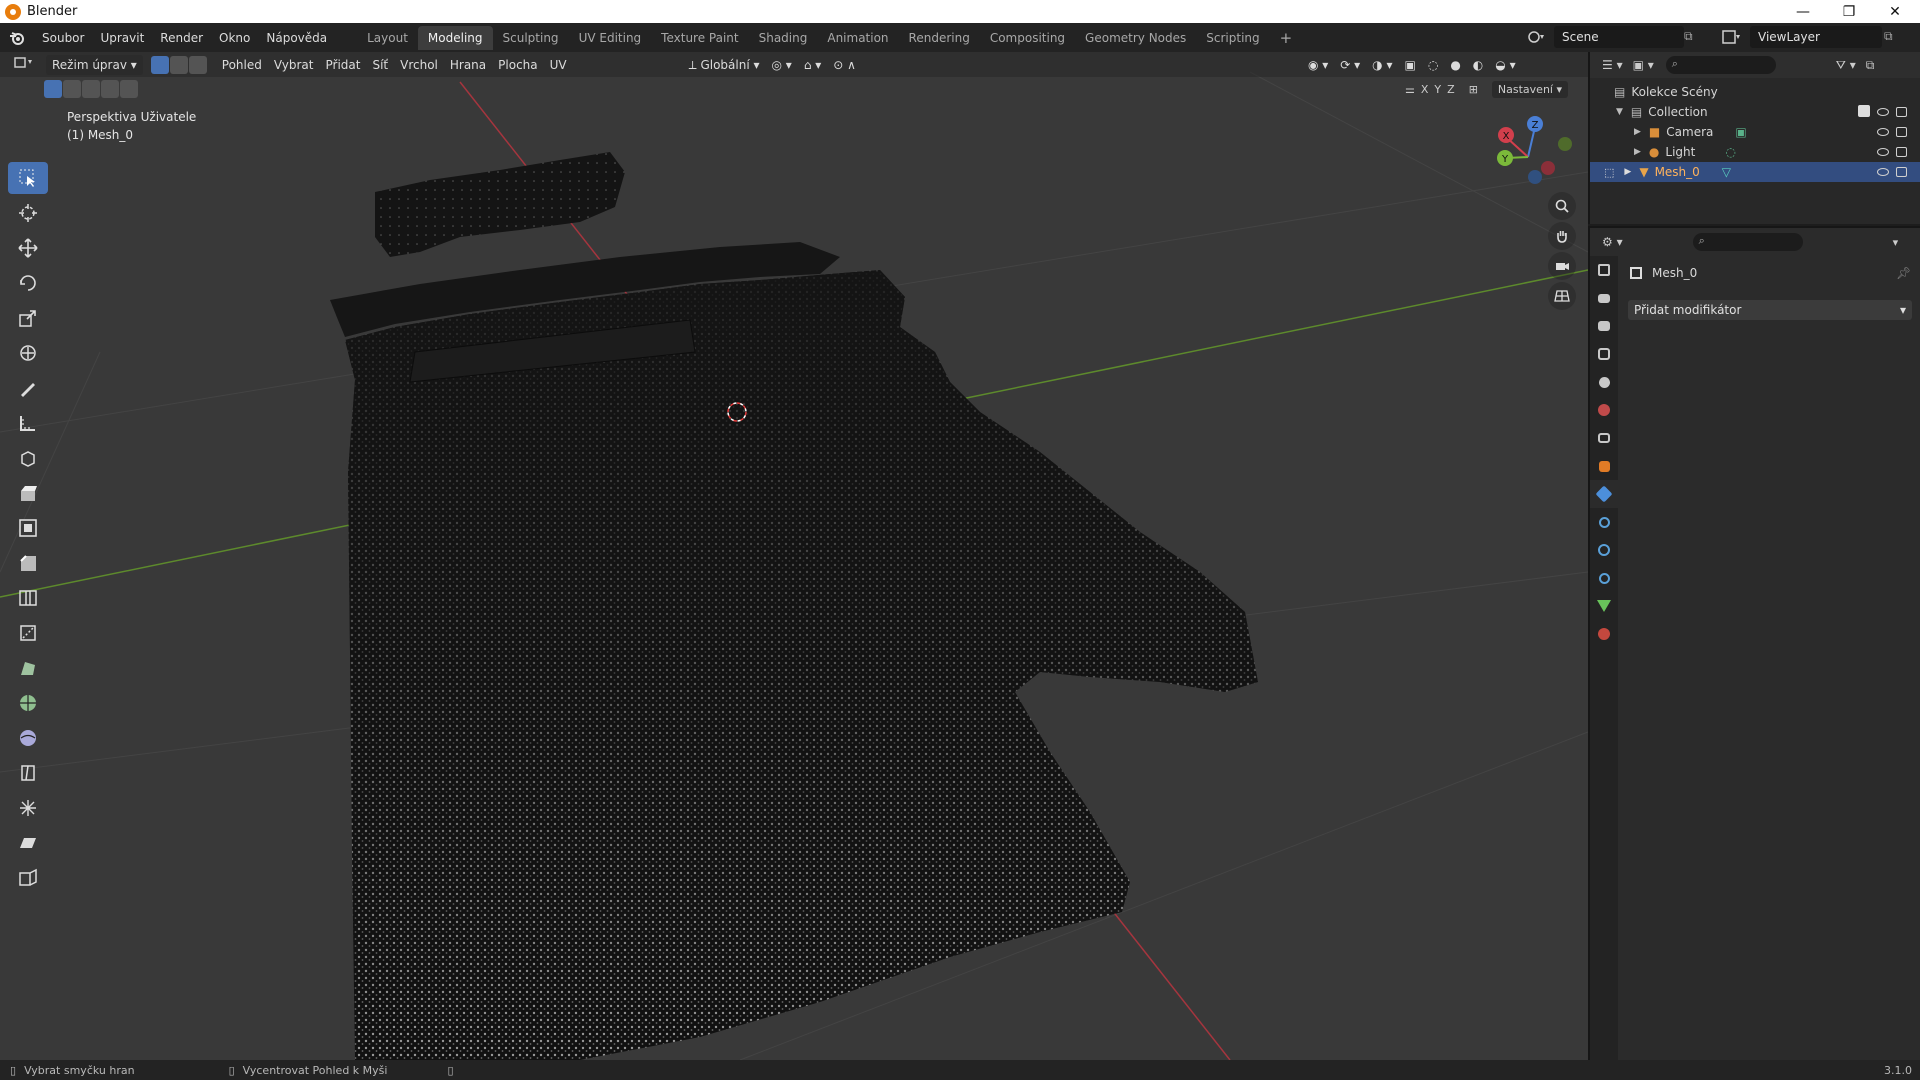 This screenshot has width=1920, height=1080. What do you see at coordinates (1409, 65) in the screenshot?
I see `xray-toggle-icon: ▣` at bounding box center [1409, 65].